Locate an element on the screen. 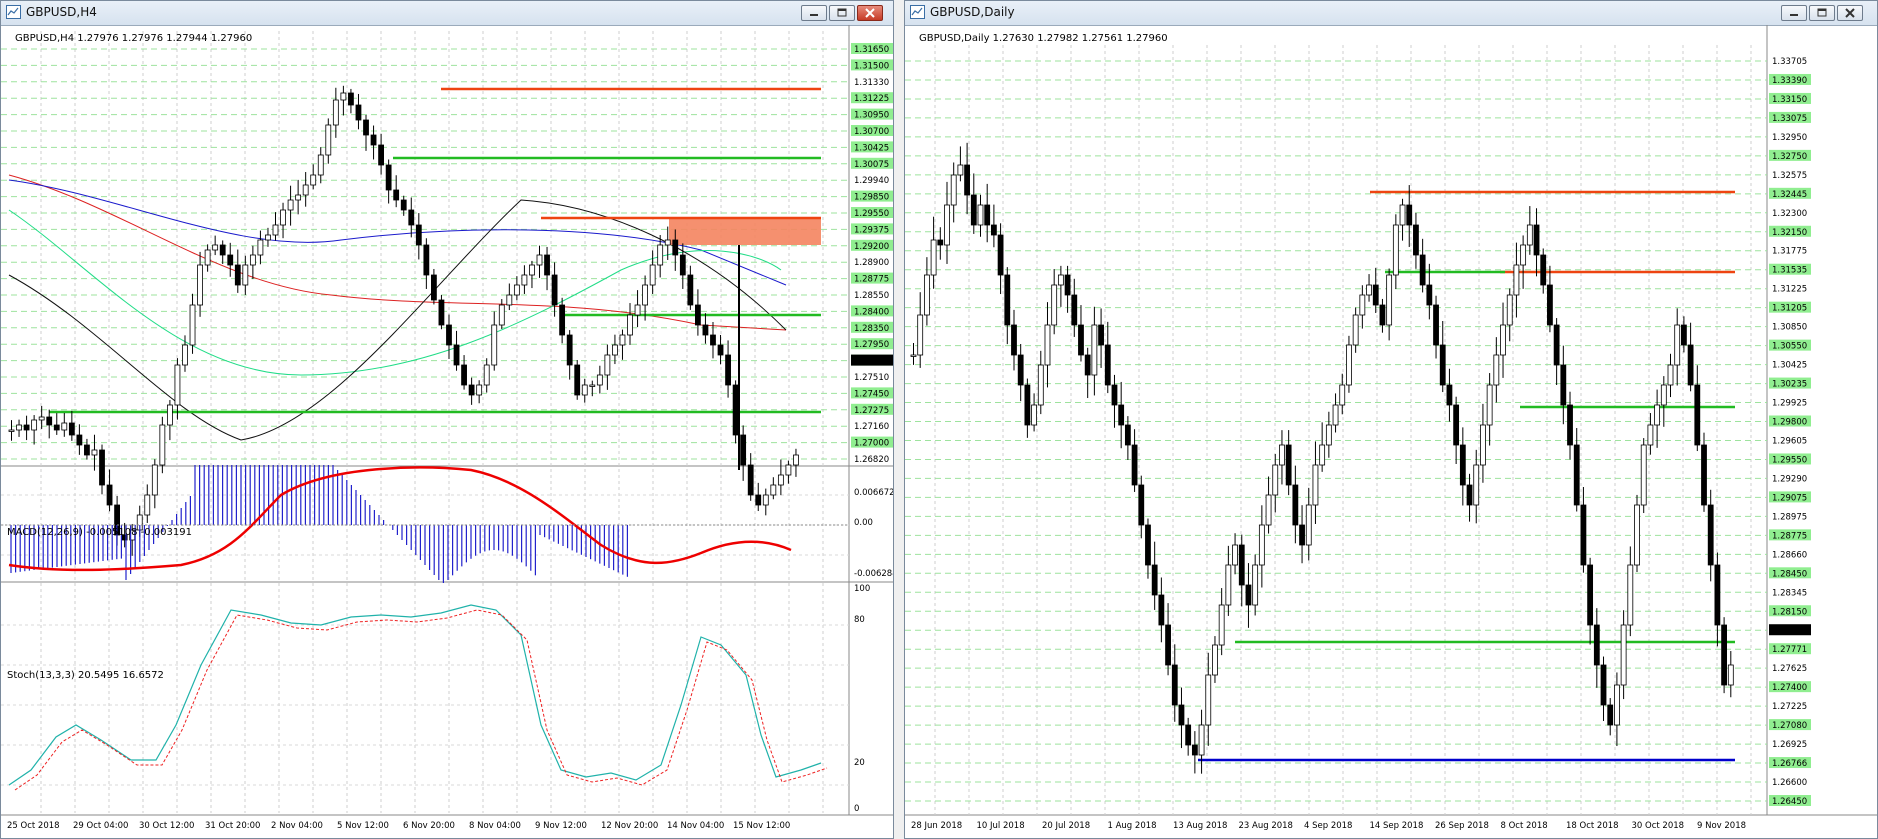  time-label: 30 Oct 12:00 is located at coordinates (166, 826).